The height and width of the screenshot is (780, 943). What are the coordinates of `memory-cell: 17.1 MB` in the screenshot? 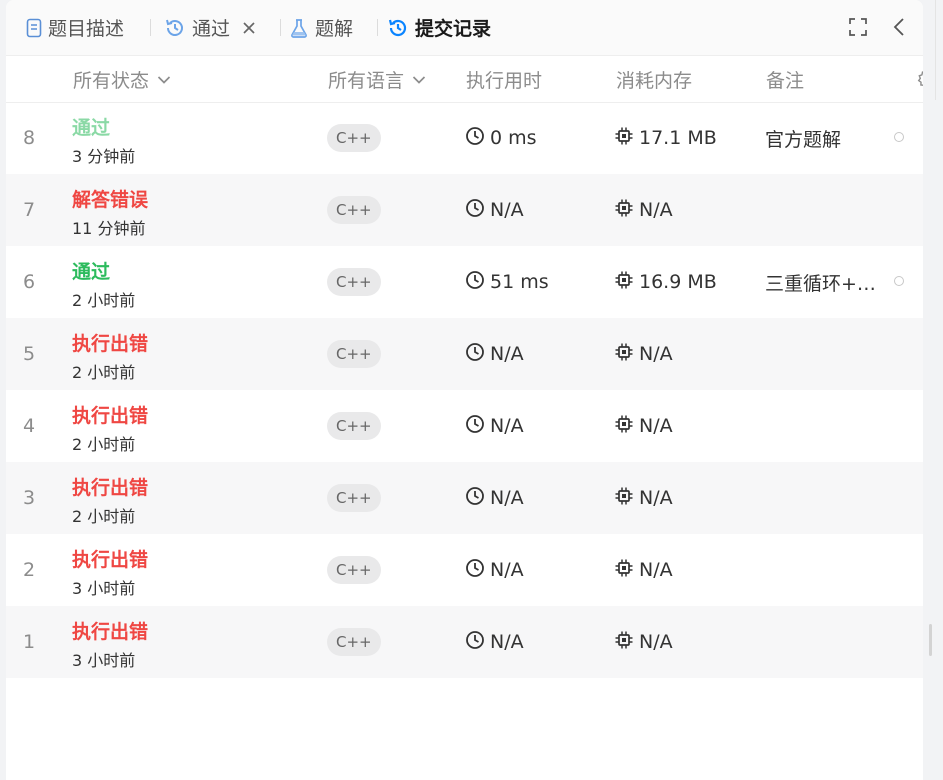 It's located at (665, 138).